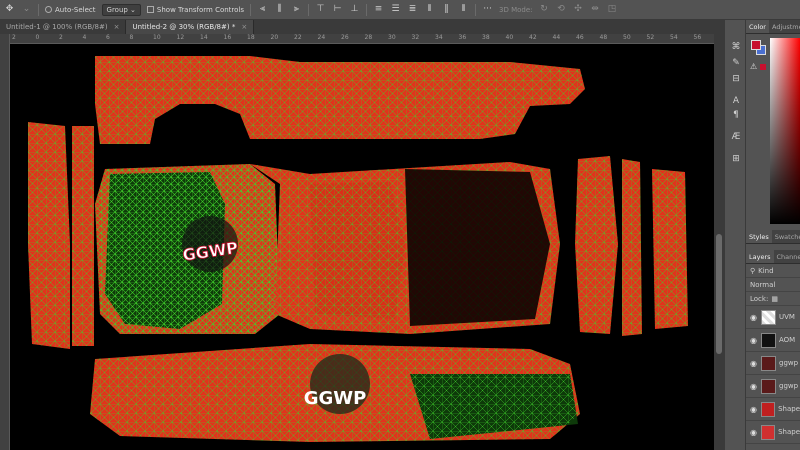 Image resolution: width=800 pixels, height=450 pixels. What do you see at coordinates (773, 285) in the screenshot?
I see `blend-mode-select: Normal` at bounding box center [773, 285].